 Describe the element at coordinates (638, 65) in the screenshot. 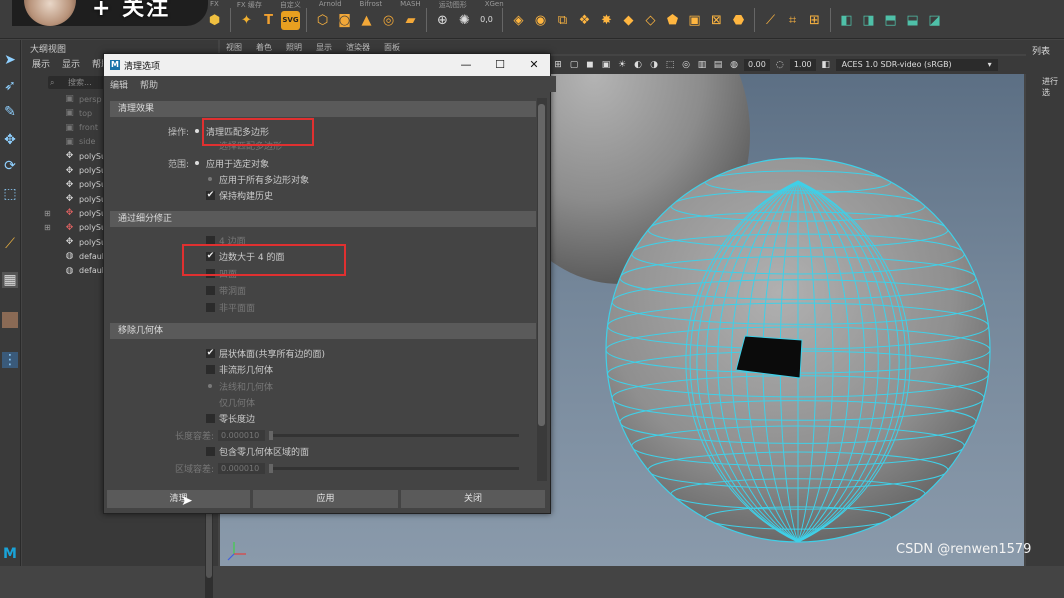

I see `shadows-icon: ◐` at that location.